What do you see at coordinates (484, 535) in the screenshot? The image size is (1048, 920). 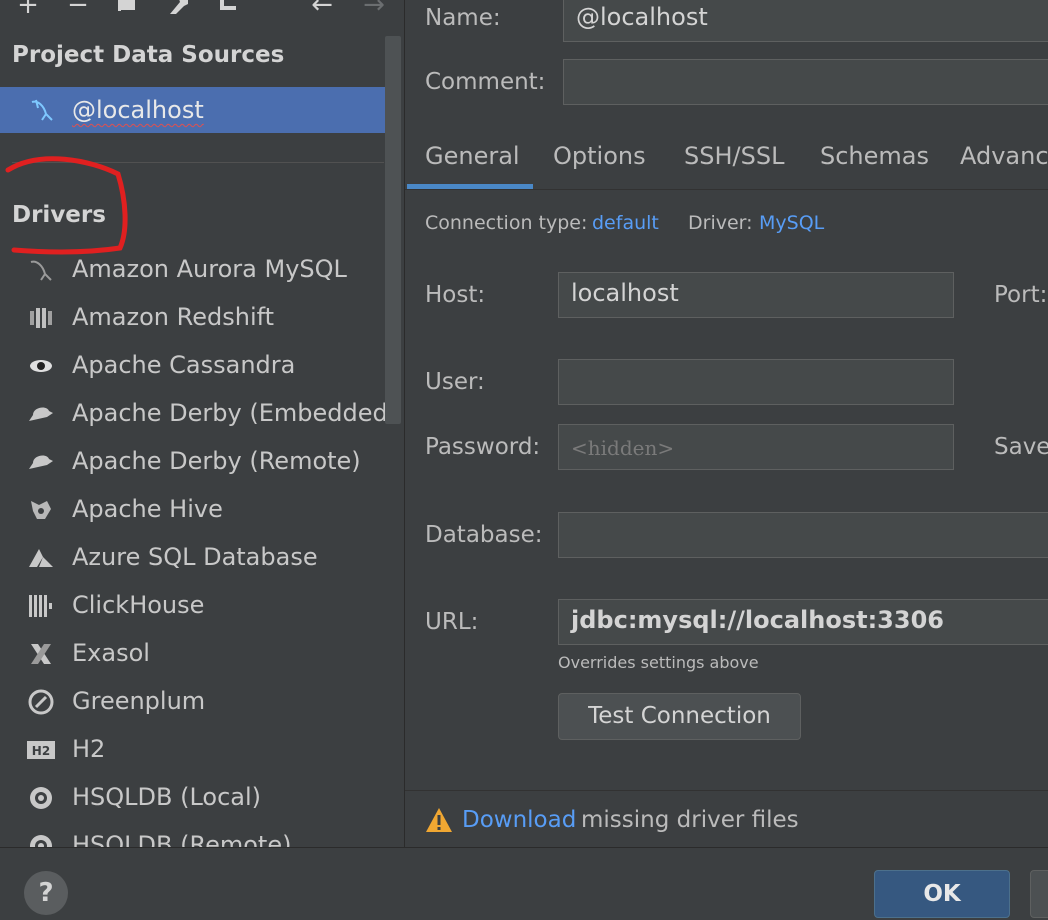 I see `database-label: Database:` at bounding box center [484, 535].